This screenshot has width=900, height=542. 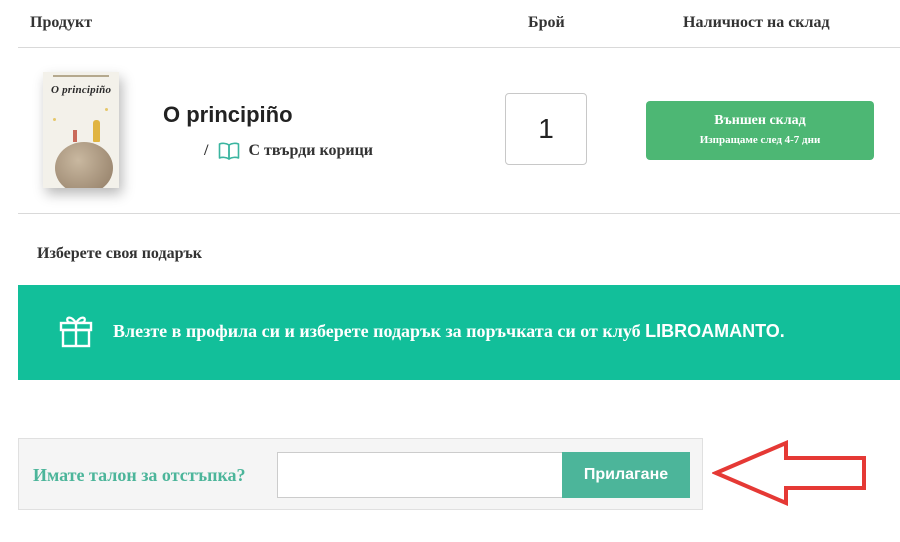 I want to click on cover-author-line, so click(x=81, y=76).